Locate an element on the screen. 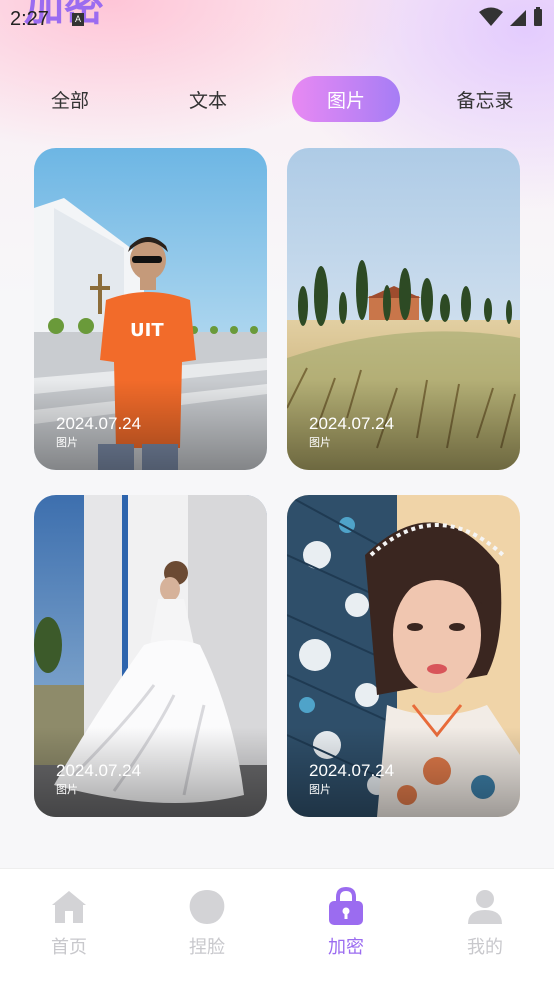  tab-text-label: 文本 is located at coordinates (207, 100).